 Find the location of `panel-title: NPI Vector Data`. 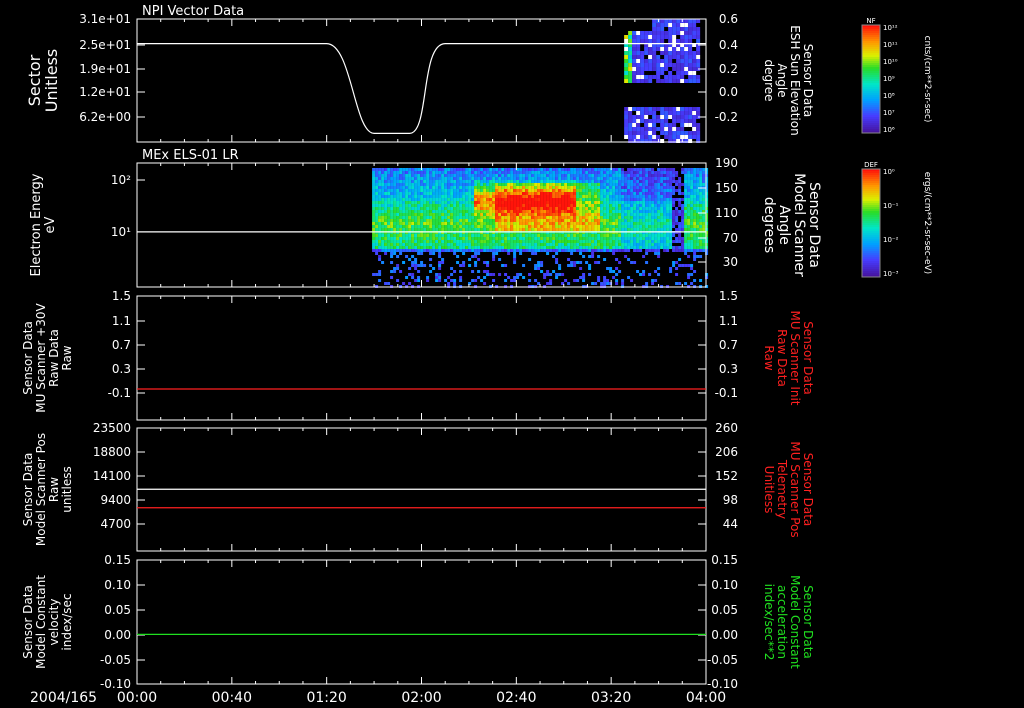

panel-title: NPI Vector Data is located at coordinates (193, 11).